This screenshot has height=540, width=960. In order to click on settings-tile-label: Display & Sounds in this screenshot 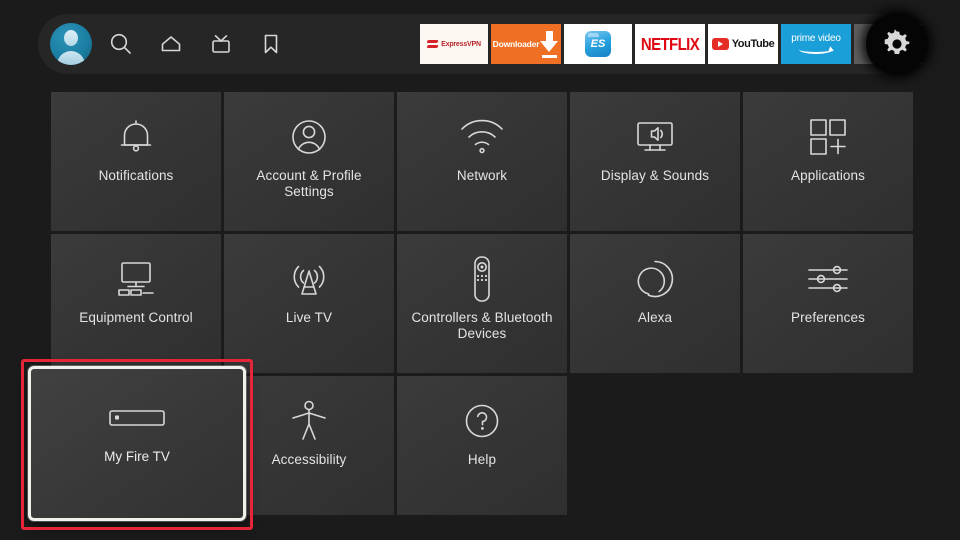, I will do `click(655, 175)`.